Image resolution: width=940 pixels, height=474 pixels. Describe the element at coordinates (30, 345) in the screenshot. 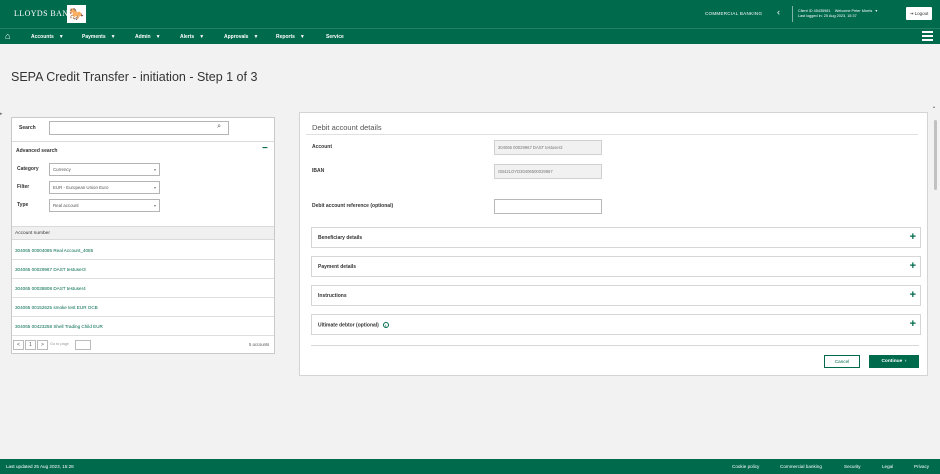

I see `page-number: 1` at that location.